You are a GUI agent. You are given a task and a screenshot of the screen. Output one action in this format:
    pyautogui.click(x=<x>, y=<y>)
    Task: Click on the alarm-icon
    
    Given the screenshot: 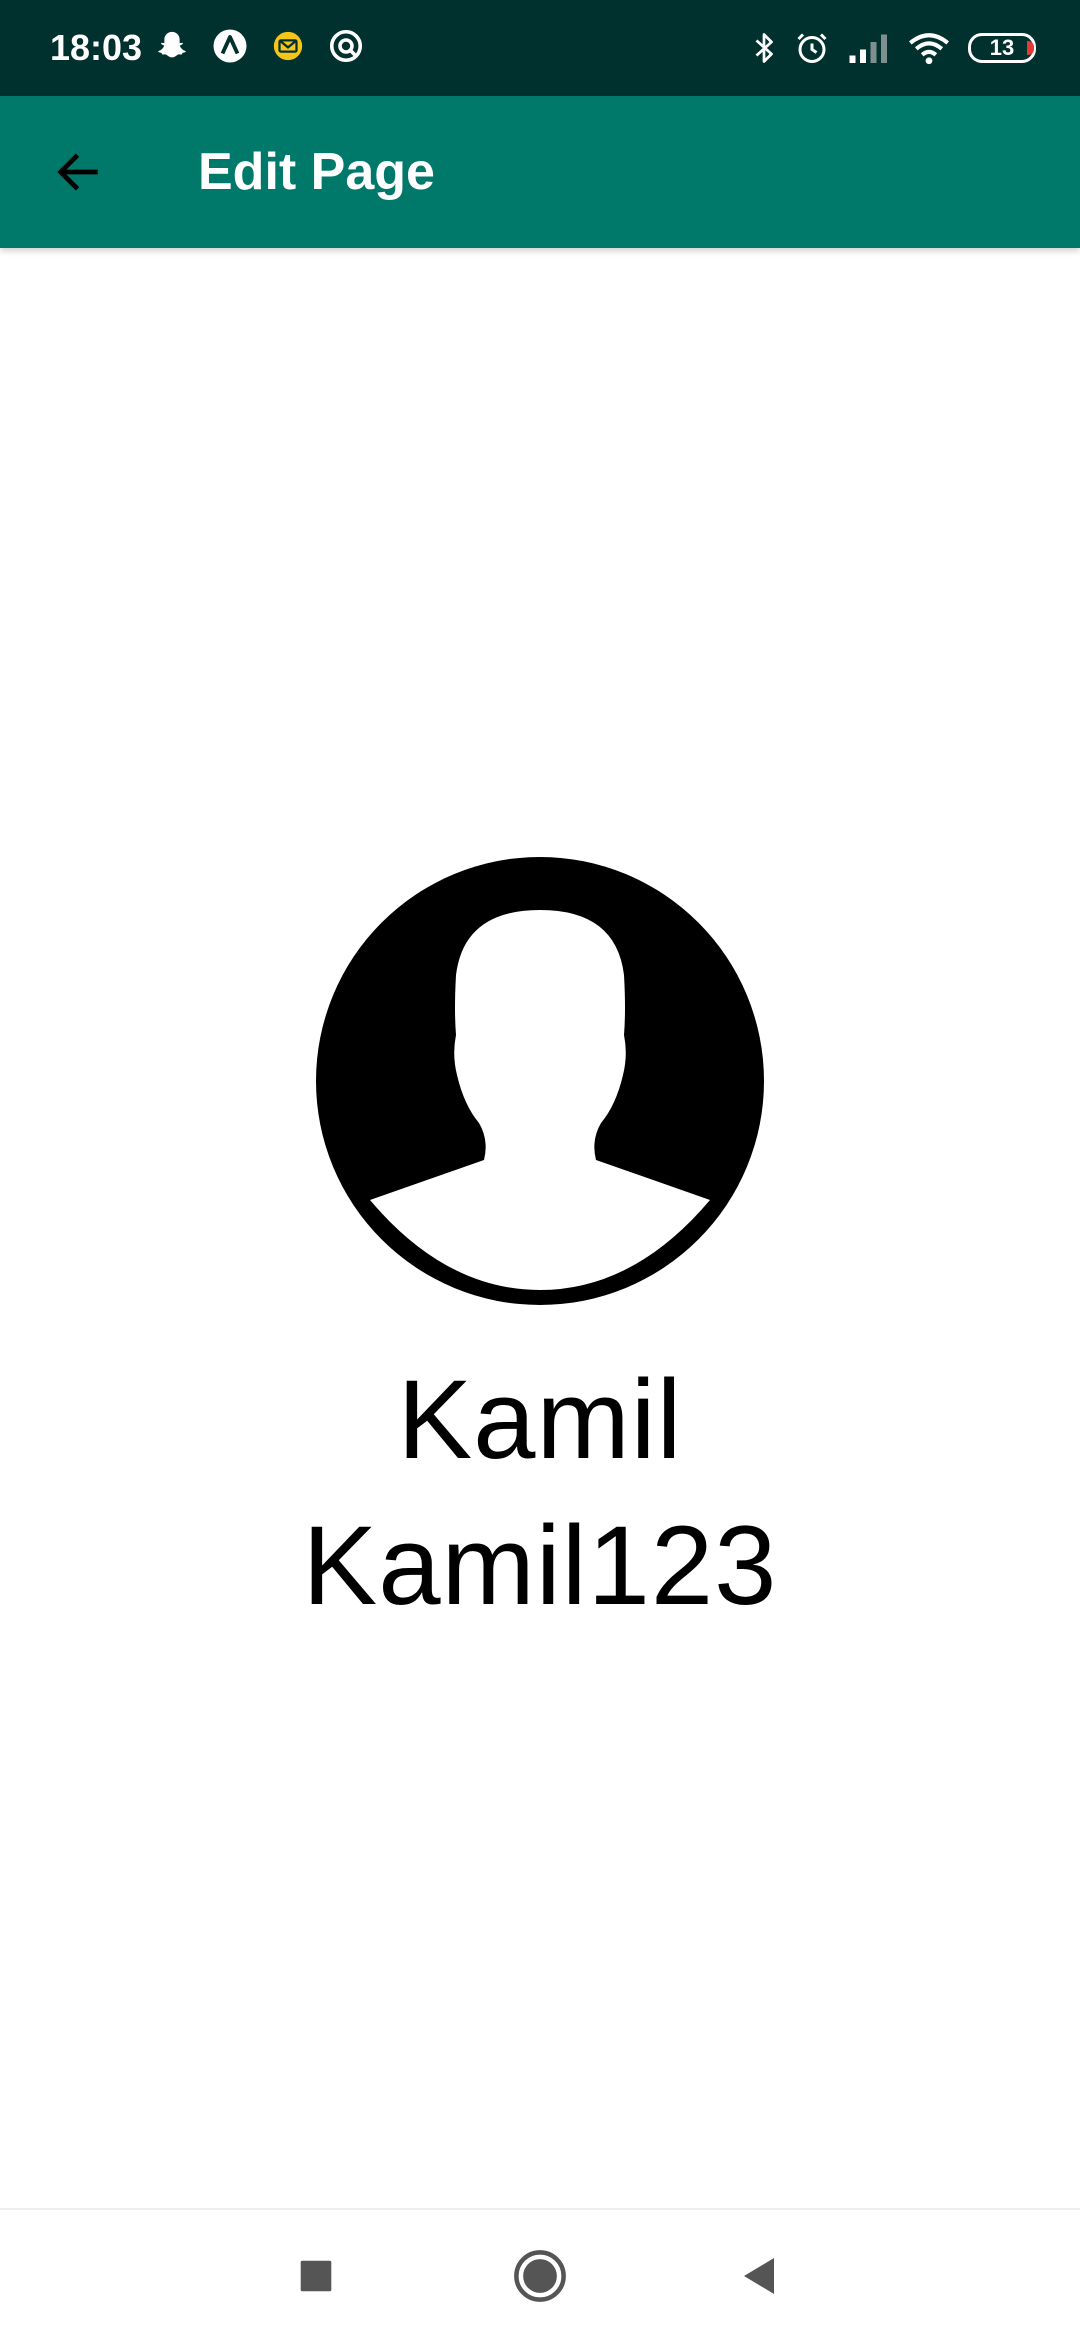 What is the action you would take?
    pyautogui.click(x=812, y=48)
    